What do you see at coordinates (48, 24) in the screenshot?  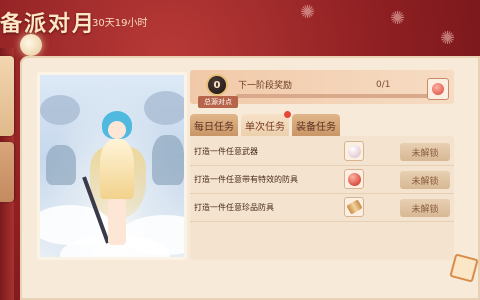 I see `event-title: 备派对月` at bounding box center [48, 24].